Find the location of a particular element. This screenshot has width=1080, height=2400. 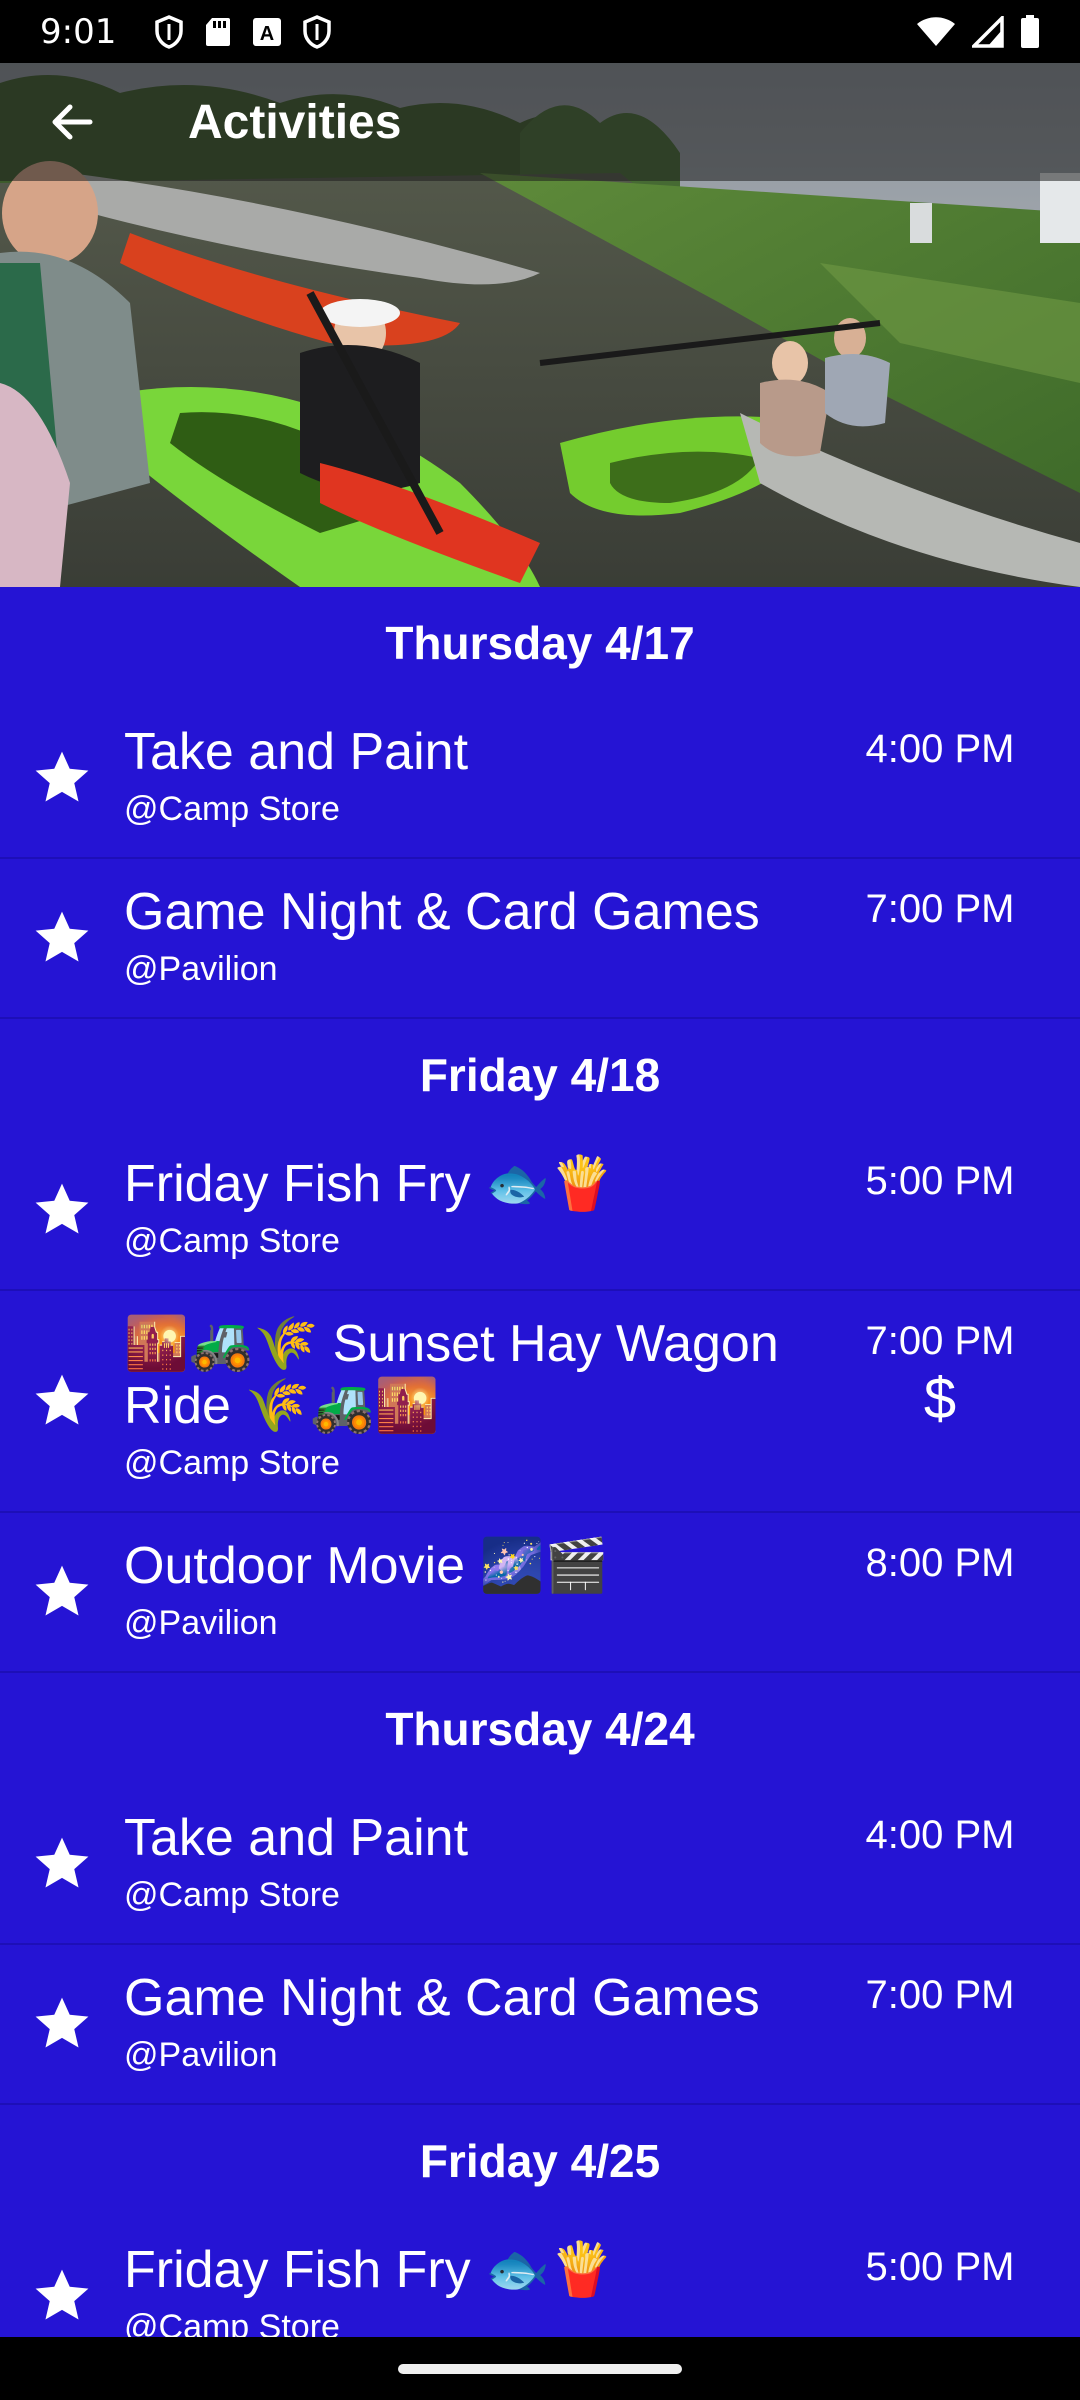

battery-icon is located at coordinates (1030, 31).